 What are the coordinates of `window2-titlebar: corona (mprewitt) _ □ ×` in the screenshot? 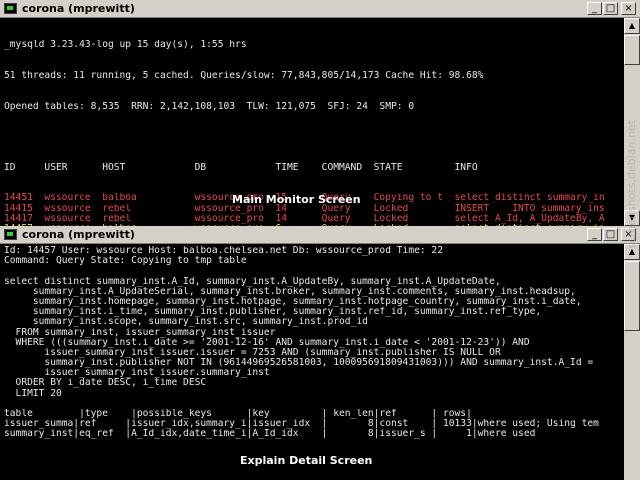 It's located at (320, 235).